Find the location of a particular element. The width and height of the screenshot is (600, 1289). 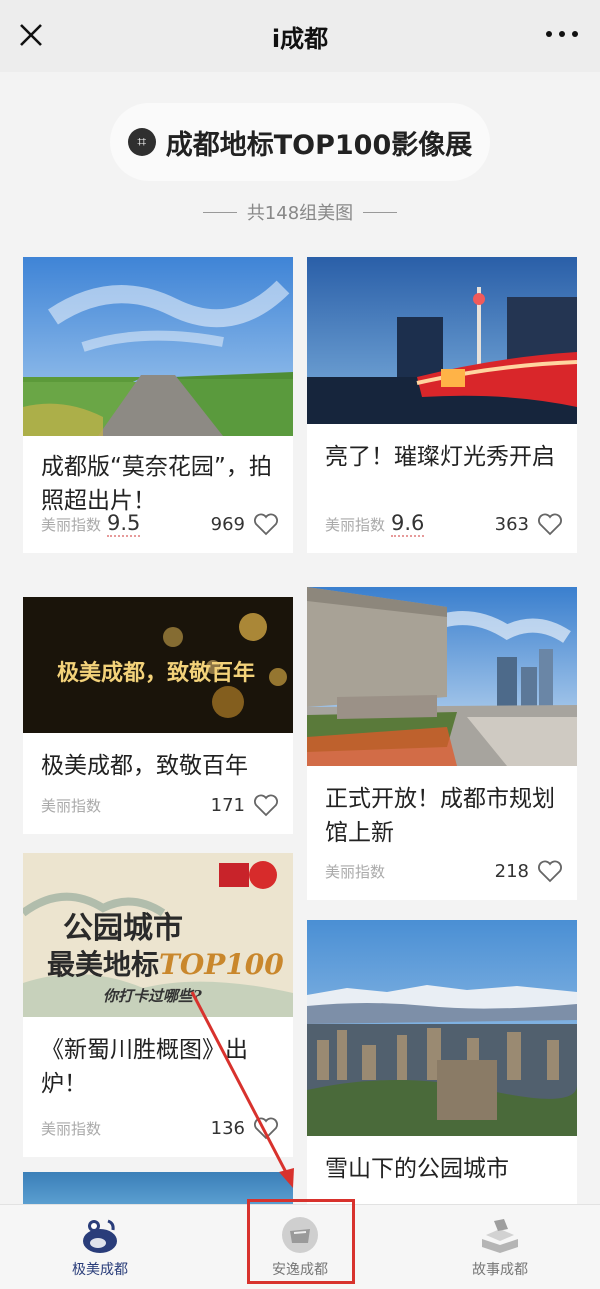

photo-card: 成都版“莫奈花园”，拍照超出片！ 美丽指数 9.5 969 is located at coordinates (158, 405).